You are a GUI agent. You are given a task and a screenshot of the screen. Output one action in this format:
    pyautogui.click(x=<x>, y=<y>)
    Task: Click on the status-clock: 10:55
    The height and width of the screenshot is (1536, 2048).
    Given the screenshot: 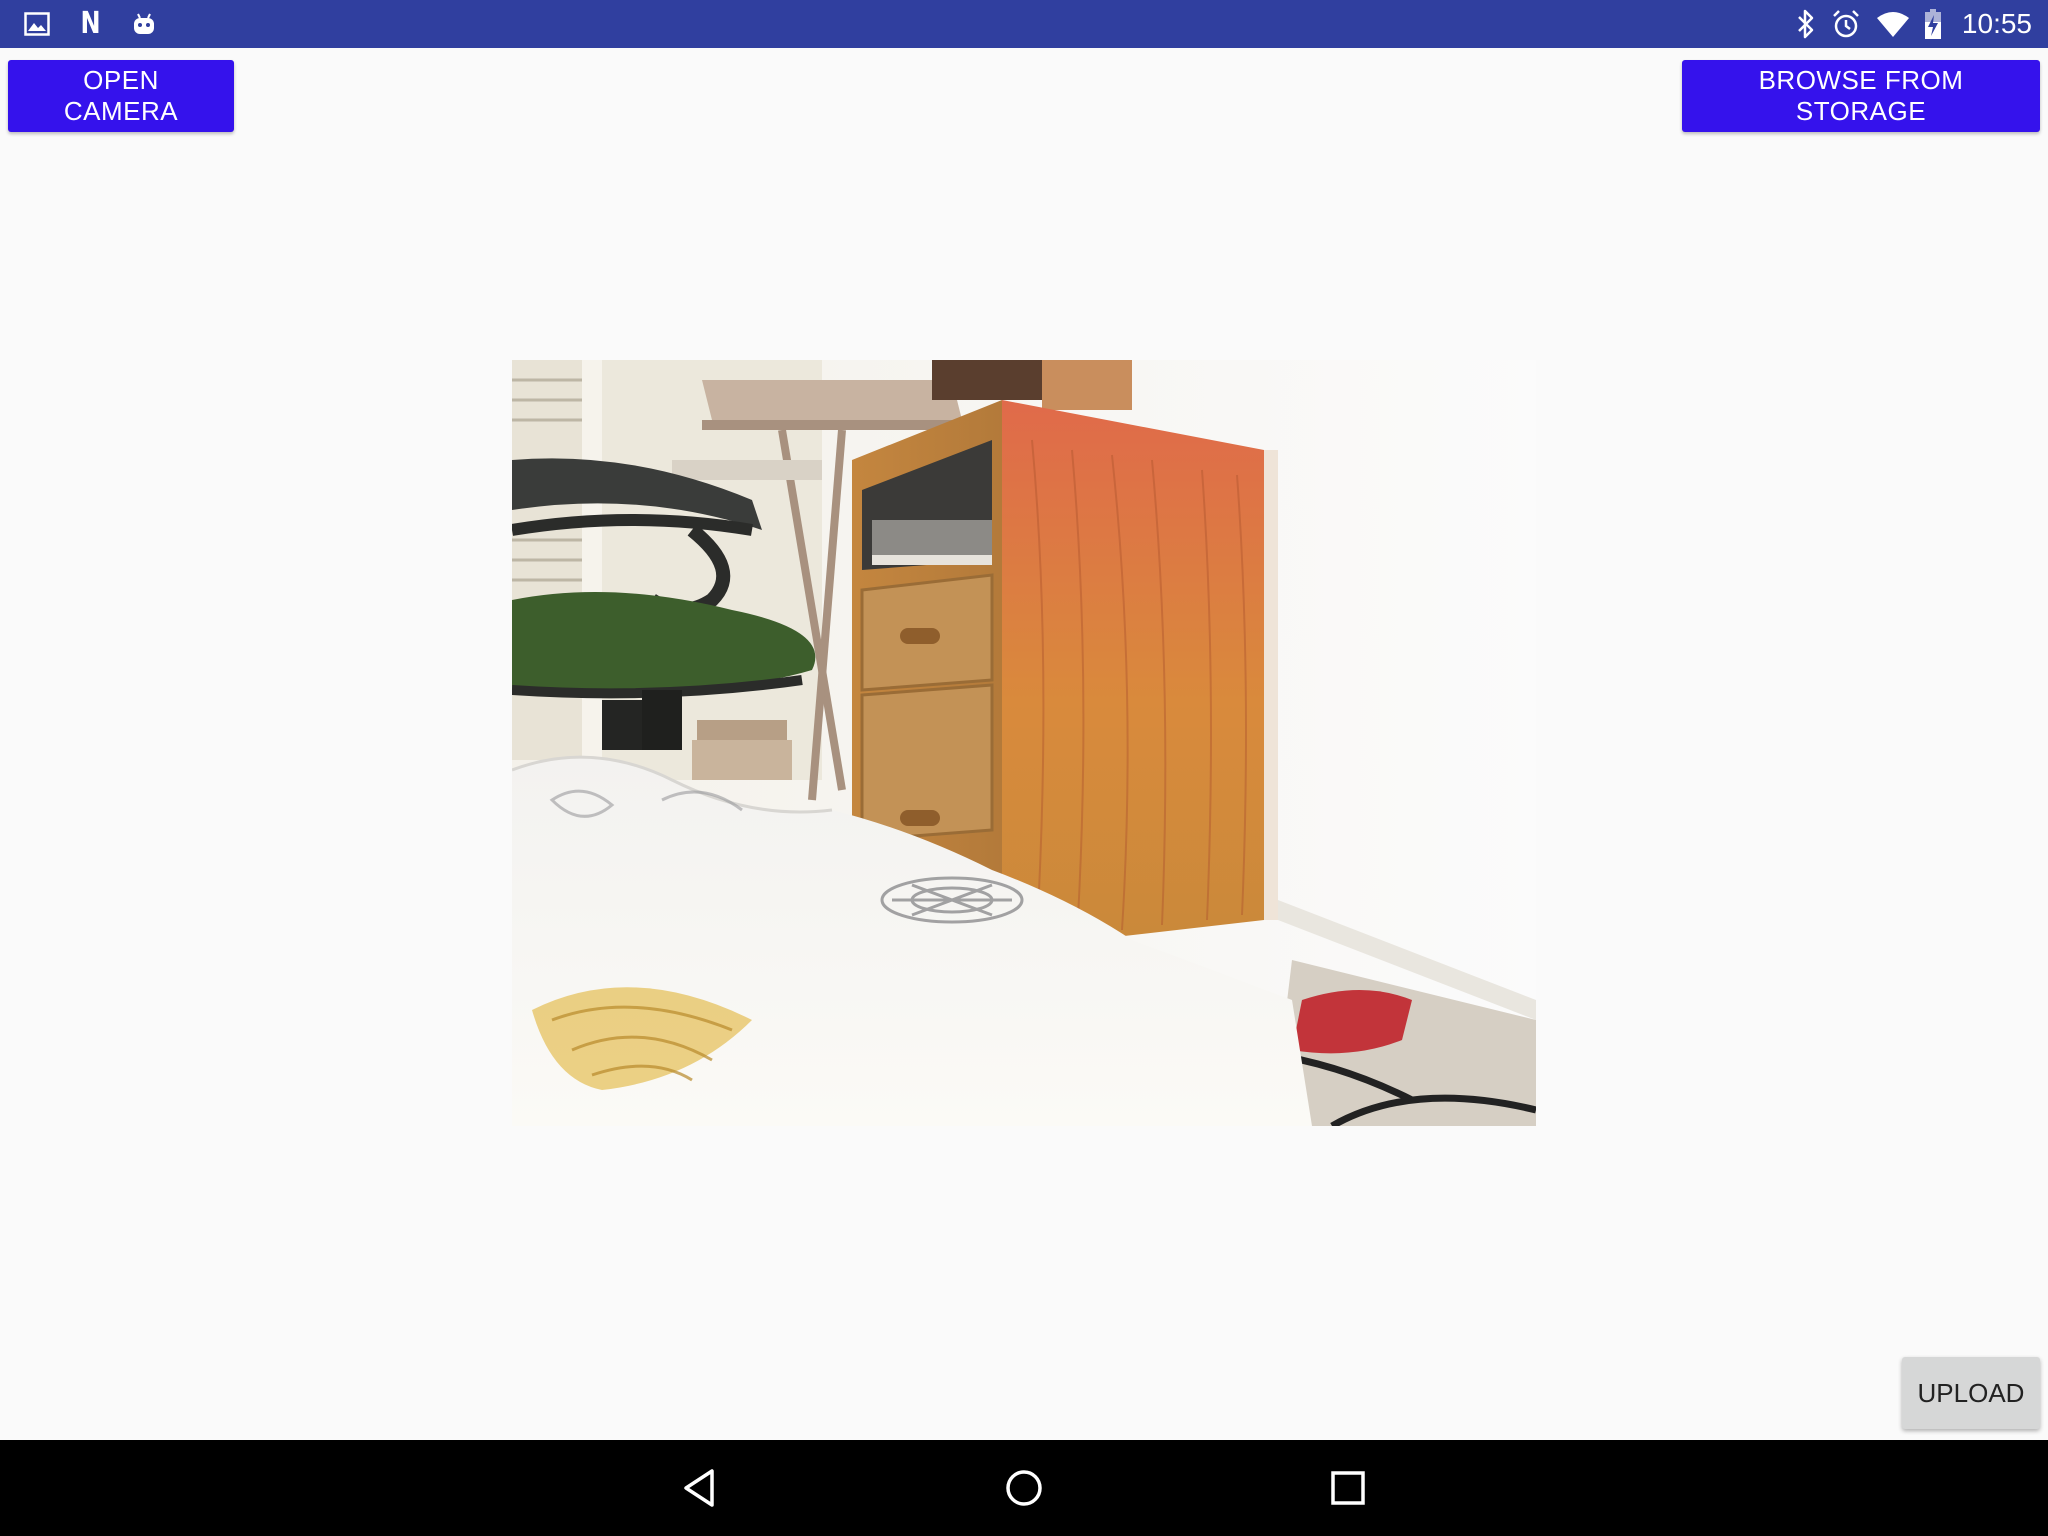 What is the action you would take?
    pyautogui.click(x=1996, y=23)
    